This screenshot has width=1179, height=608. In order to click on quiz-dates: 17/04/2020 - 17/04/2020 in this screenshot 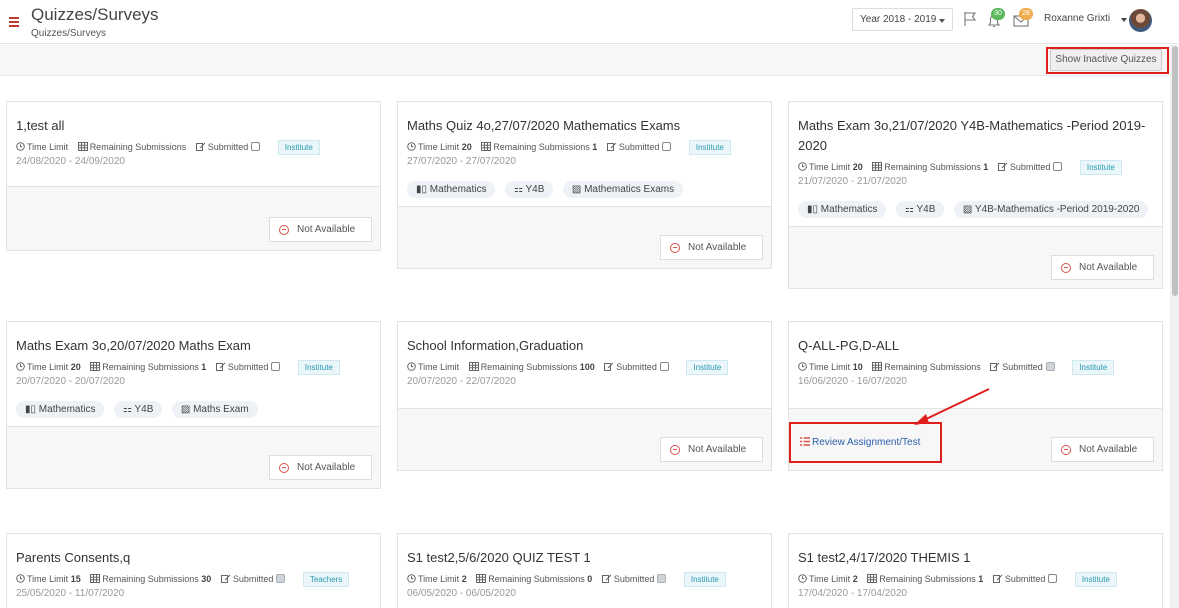, I will do `click(852, 593)`.